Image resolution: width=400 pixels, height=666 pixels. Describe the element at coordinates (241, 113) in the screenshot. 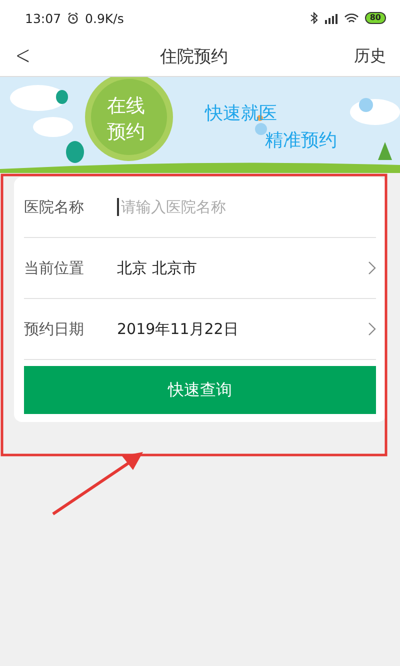

I see `slogan-text: 快速就医` at that location.